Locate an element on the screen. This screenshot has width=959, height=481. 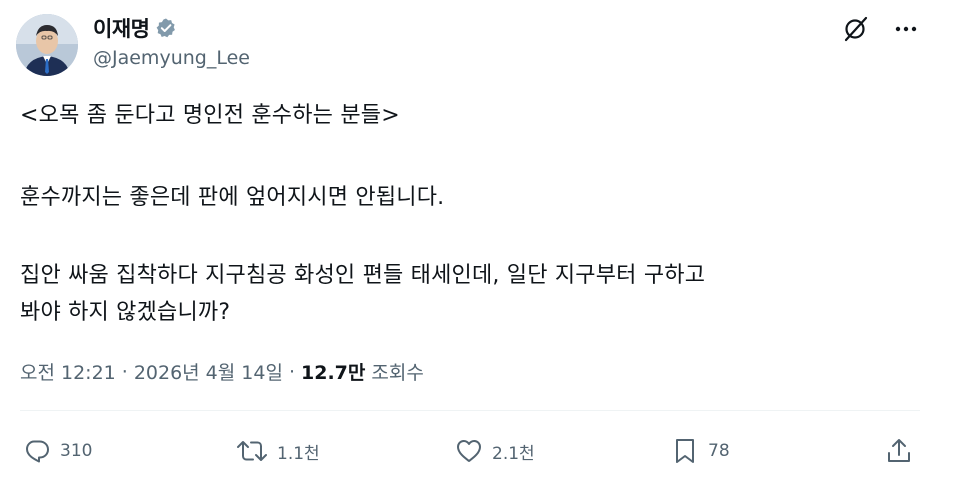
grok-icon is located at coordinates (856, 29).